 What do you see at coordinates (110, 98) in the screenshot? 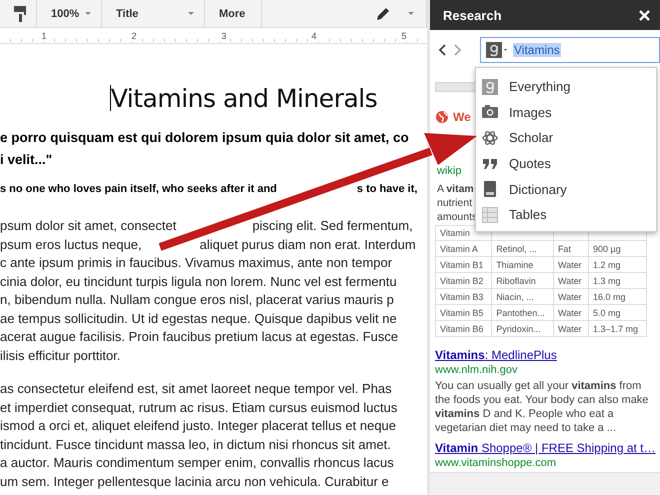
I see `text-cursor` at bounding box center [110, 98].